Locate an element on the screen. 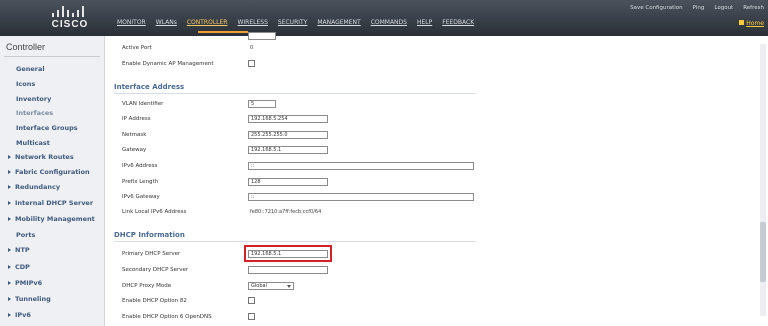  nav-help: HELP is located at coordinates (424, 22).